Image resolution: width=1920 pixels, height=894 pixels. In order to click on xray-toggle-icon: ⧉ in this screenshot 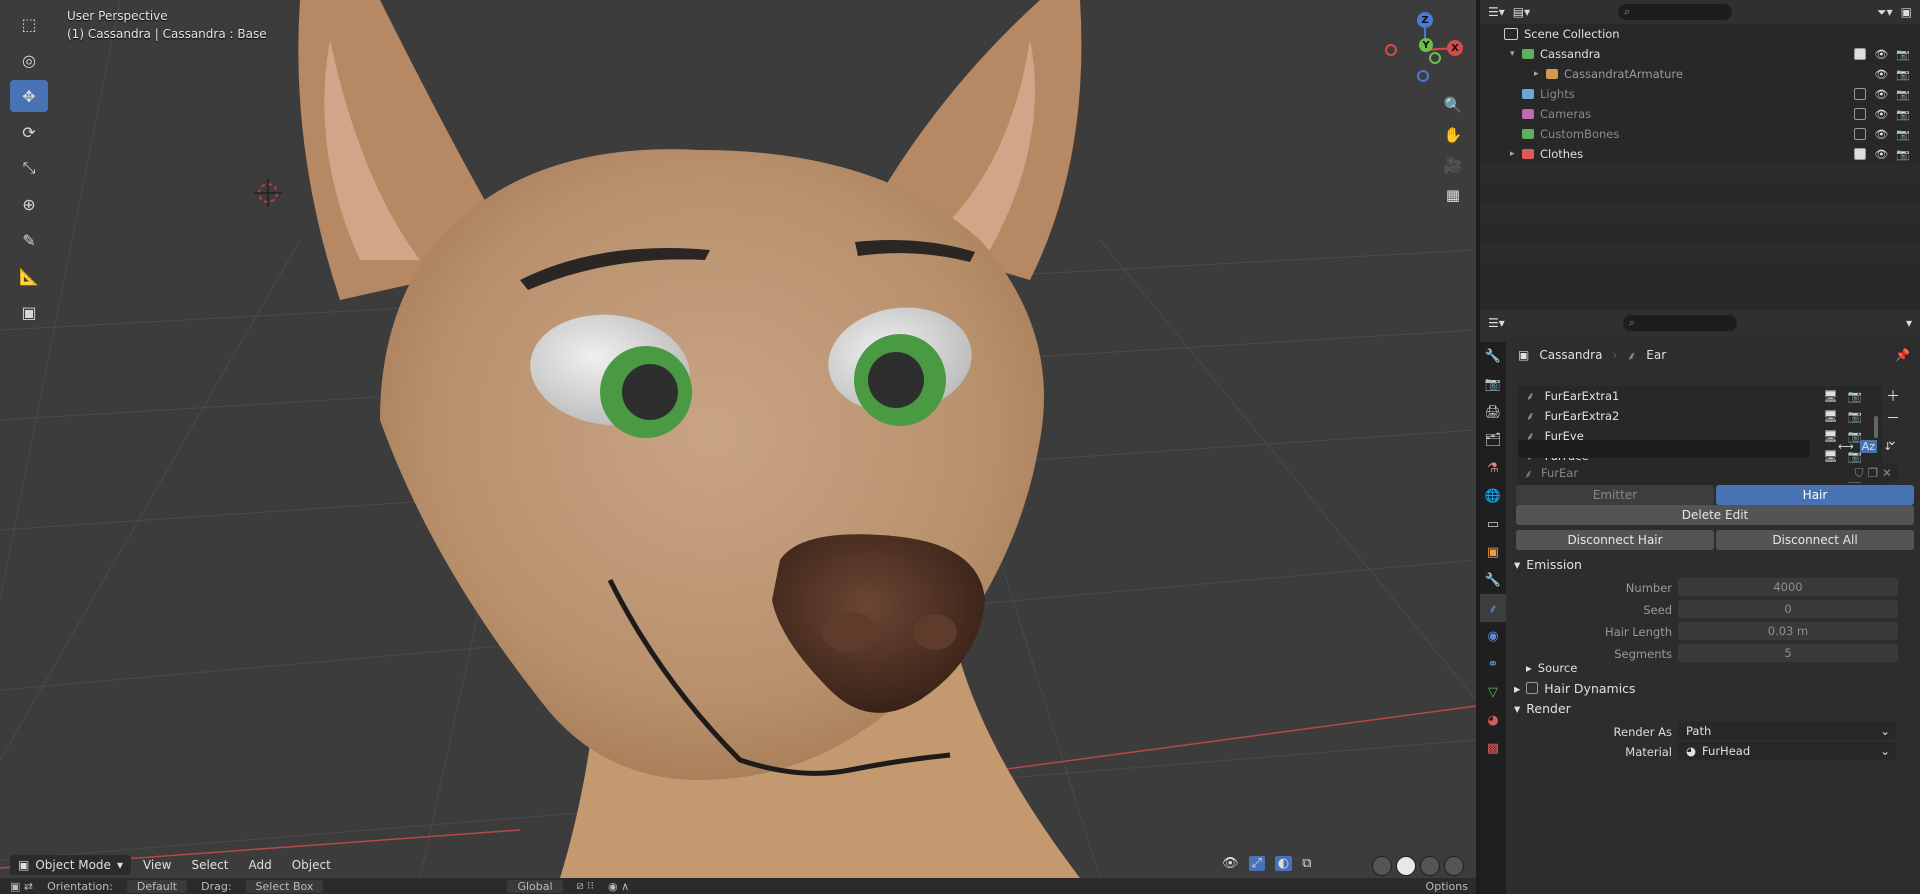, I will do `click(1306, 863)`.